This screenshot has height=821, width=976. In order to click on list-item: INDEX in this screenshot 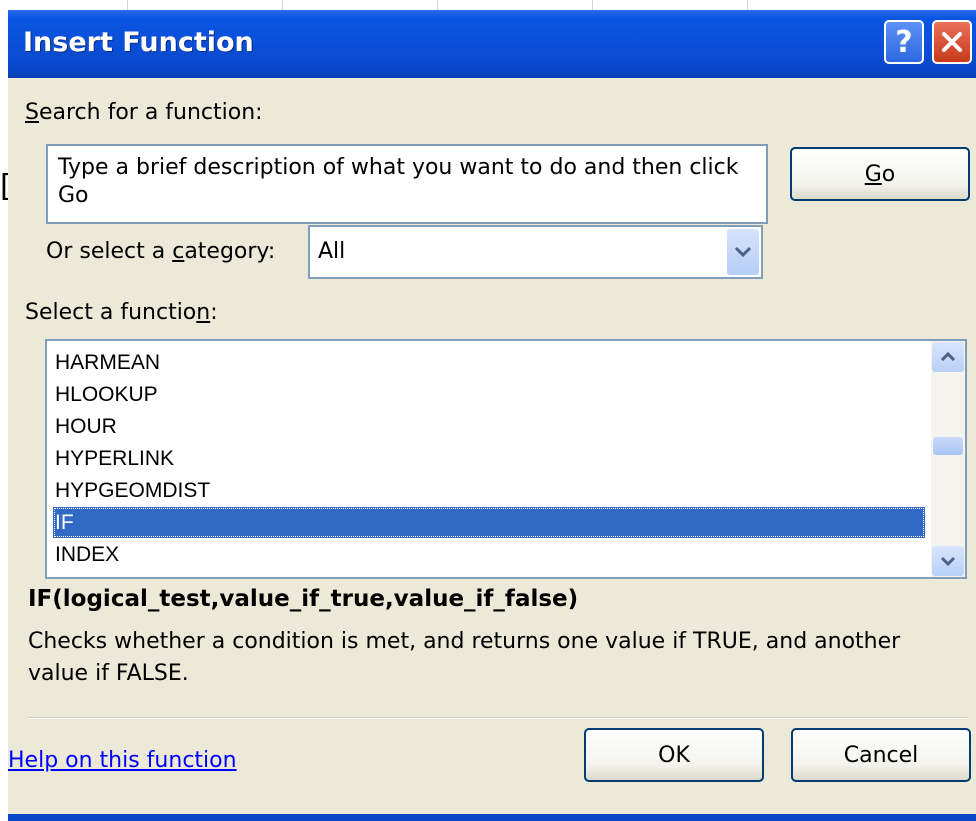, I will do `click(489, 554)`.